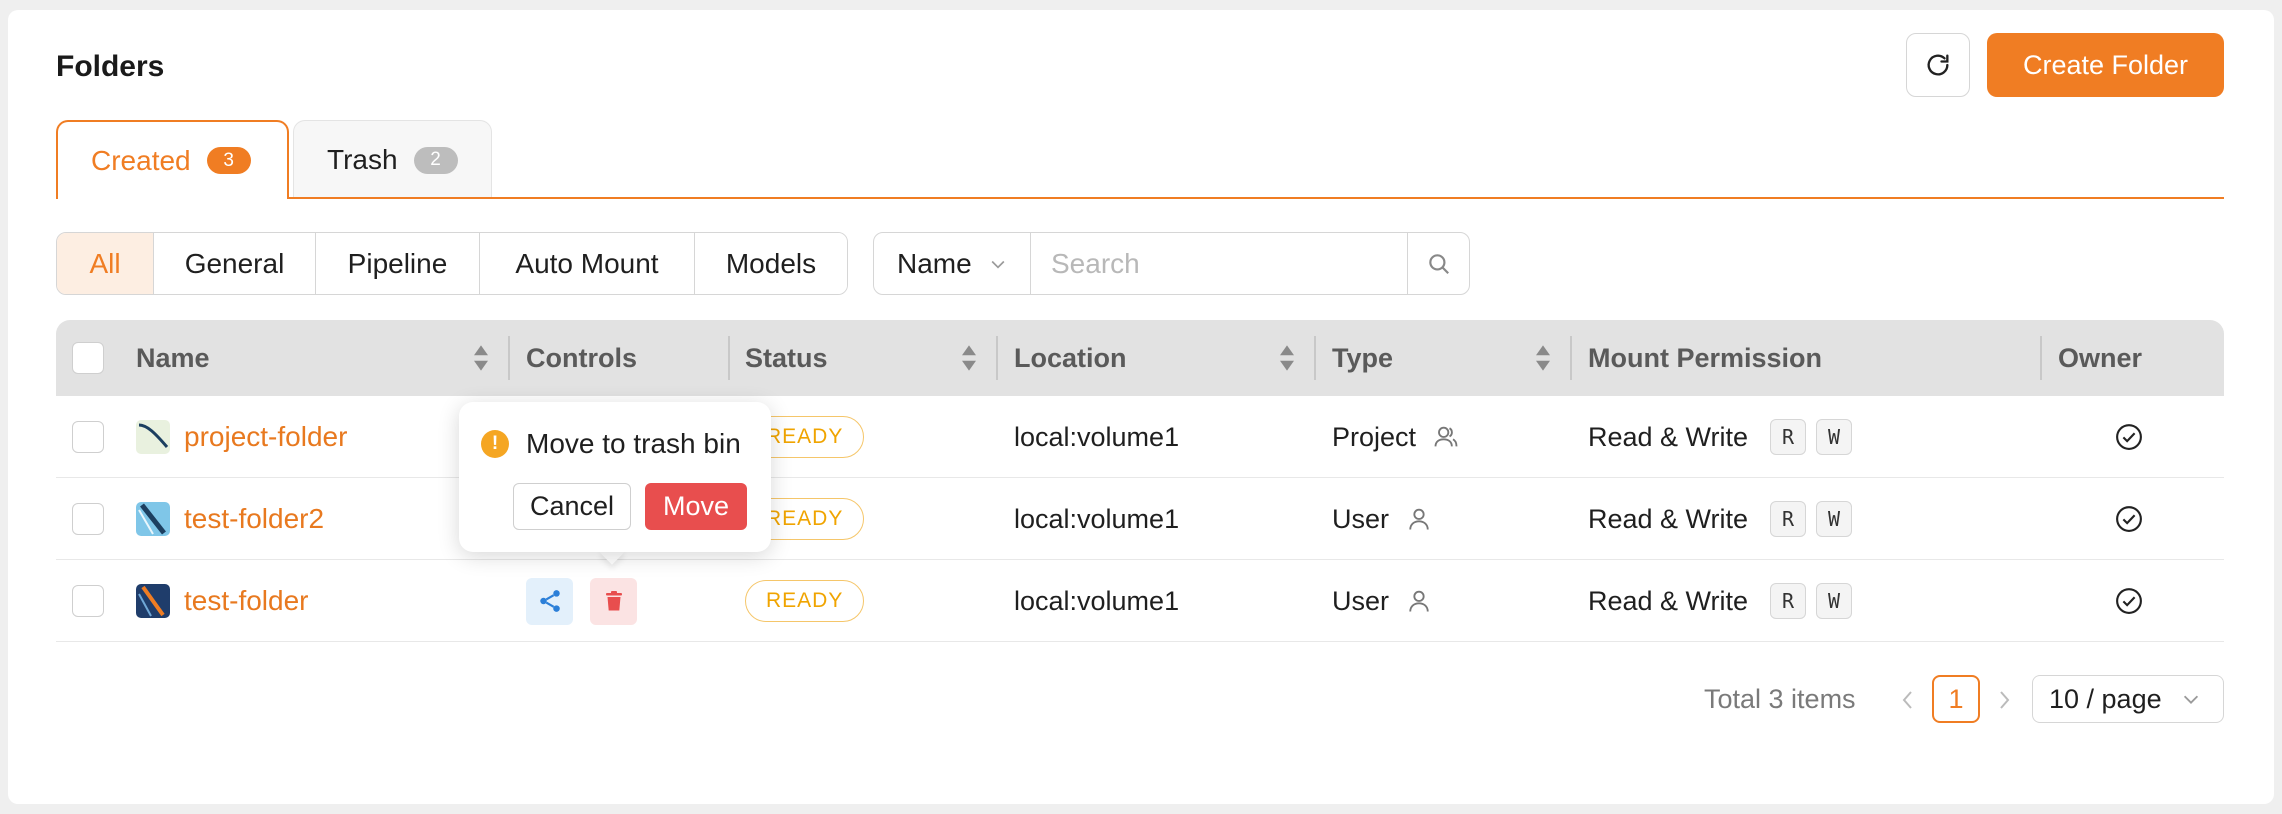  What do you see at coordinates (581, 601) in the screenshot?
I see `controls-cell` at bounding box center [581, 601].